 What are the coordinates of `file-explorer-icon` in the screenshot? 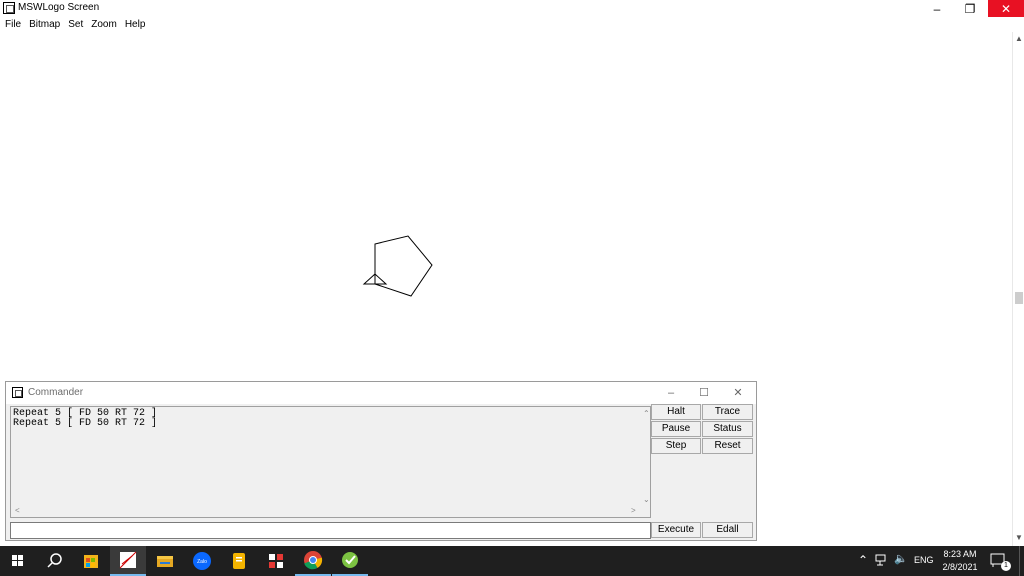 It's located at (165, 561).